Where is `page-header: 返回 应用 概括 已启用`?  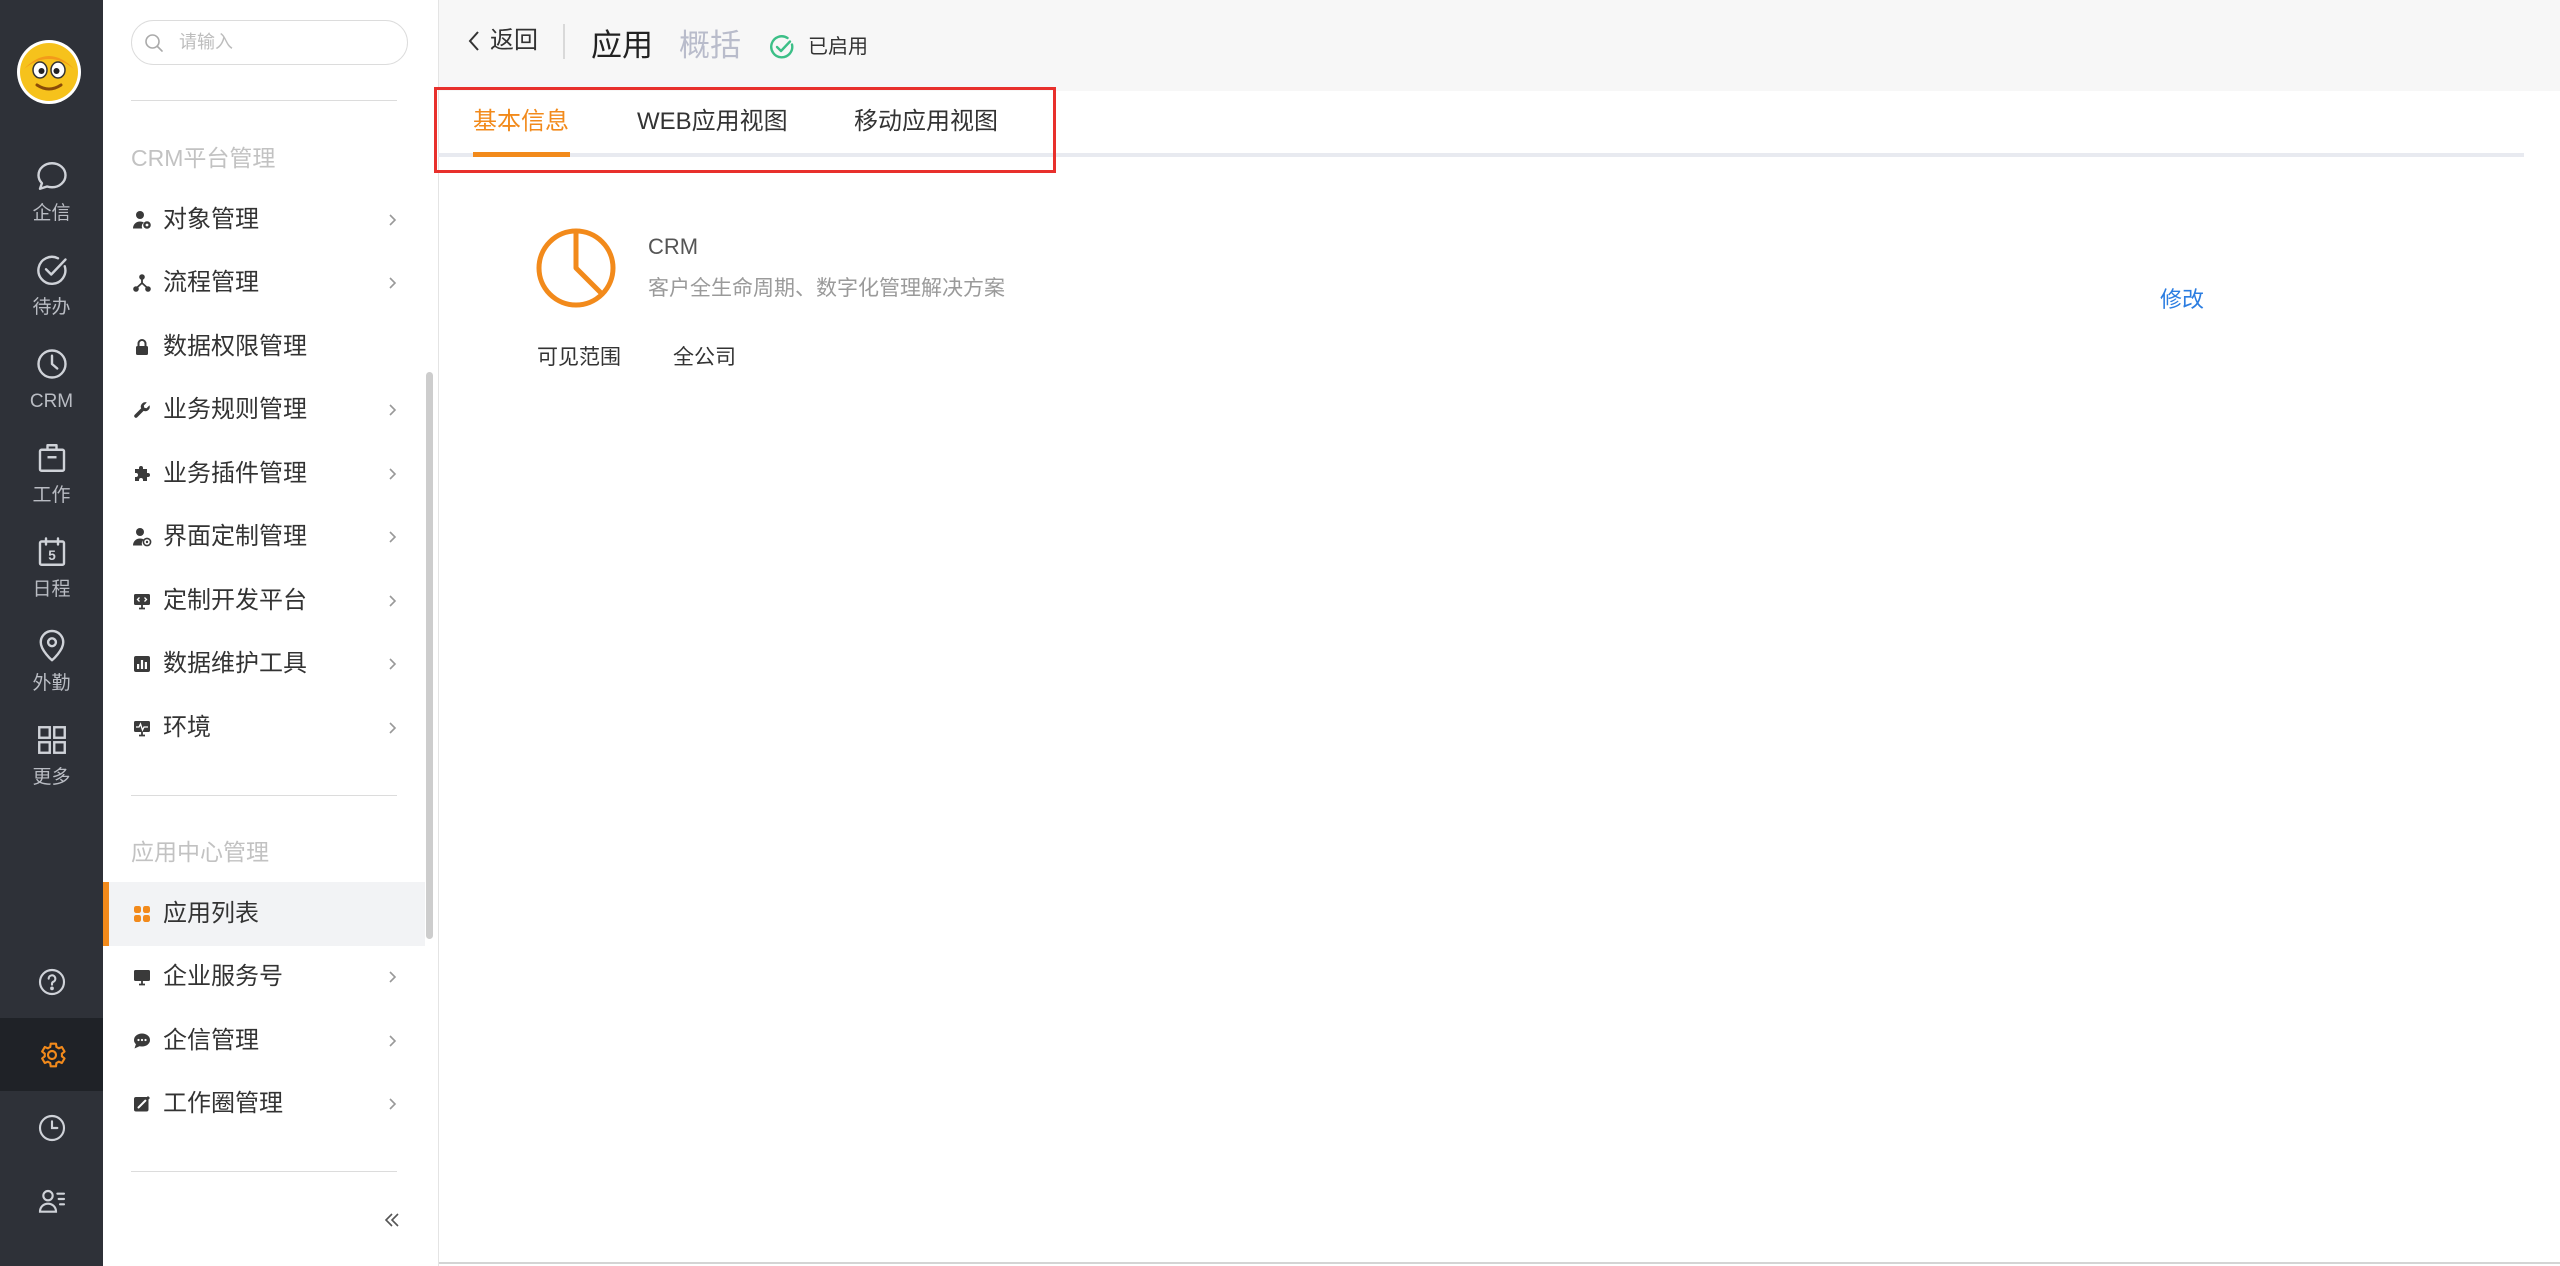 page-header: 返回 应用 概括 已启用 is located at coordinates (1499, 45).